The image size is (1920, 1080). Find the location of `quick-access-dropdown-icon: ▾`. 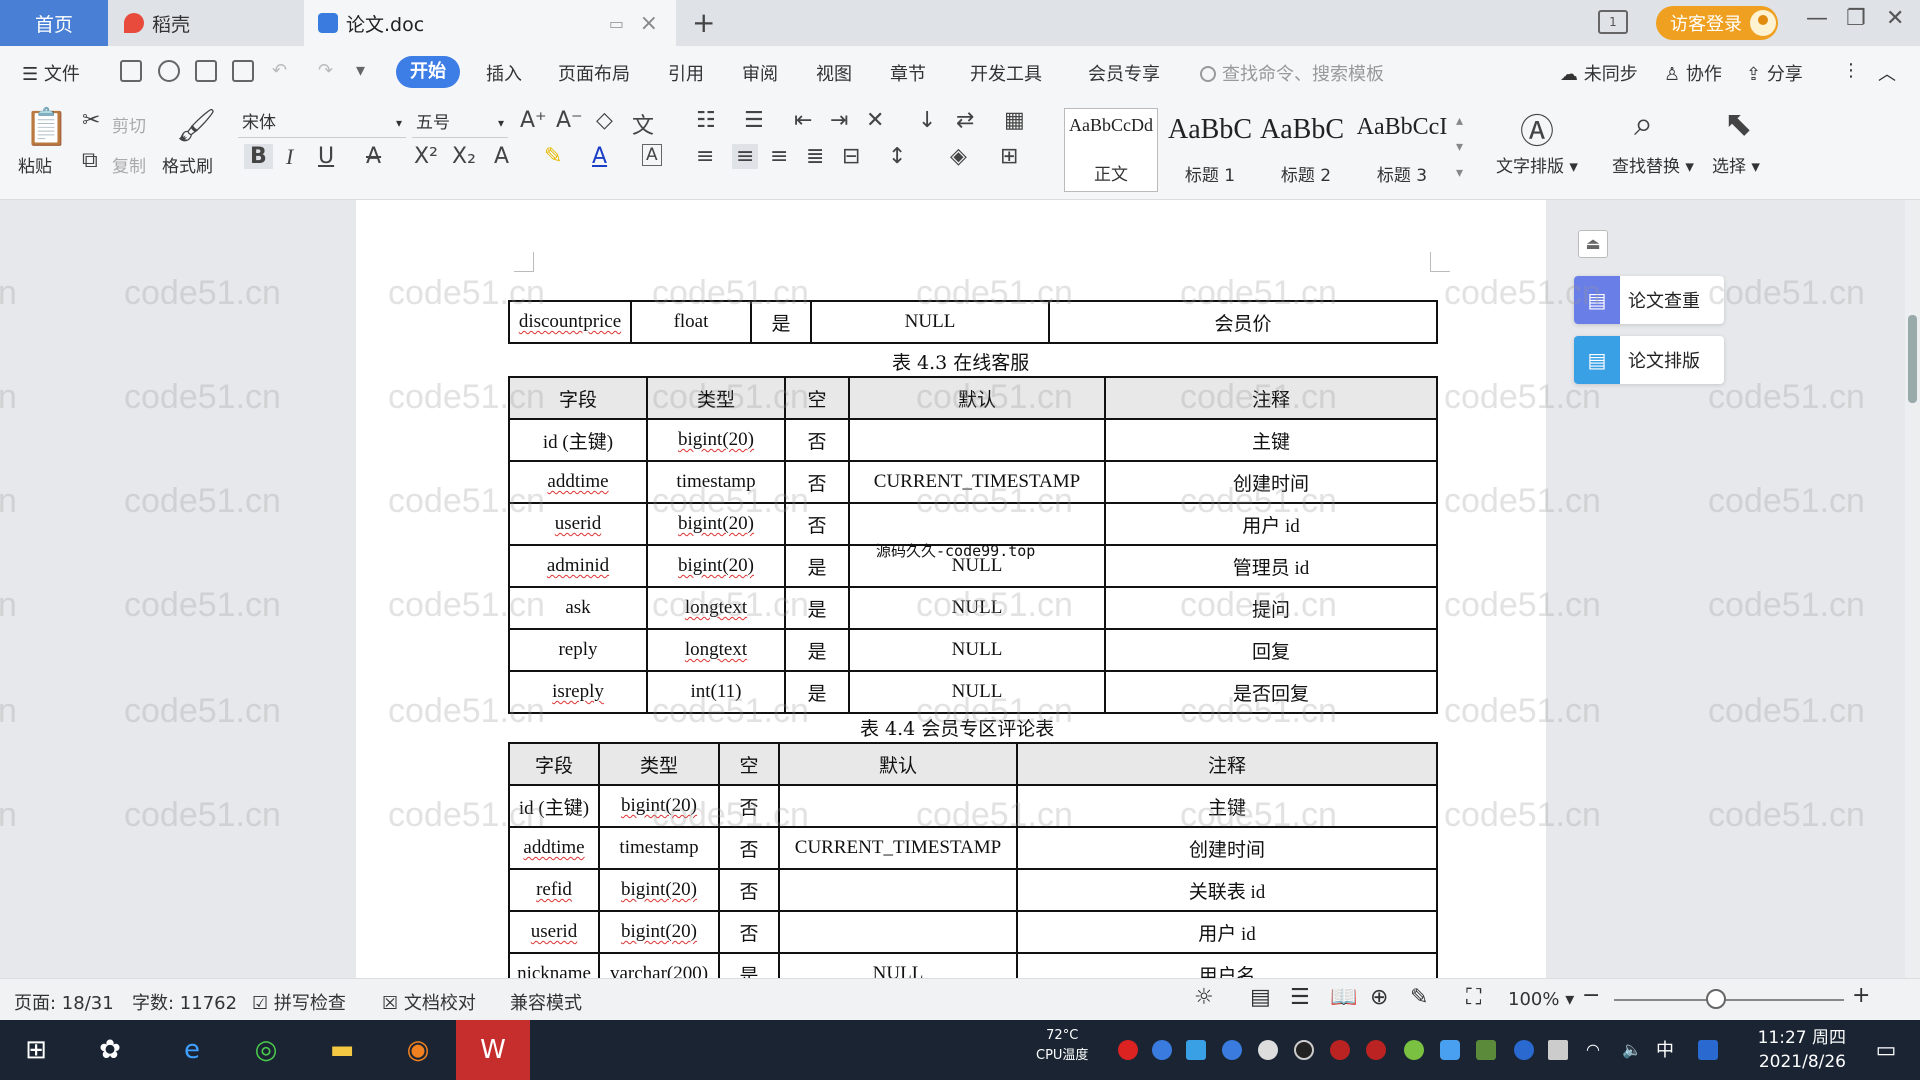

quick-access-dropdown-icon: ▾ is located at coordinates (360, 70).